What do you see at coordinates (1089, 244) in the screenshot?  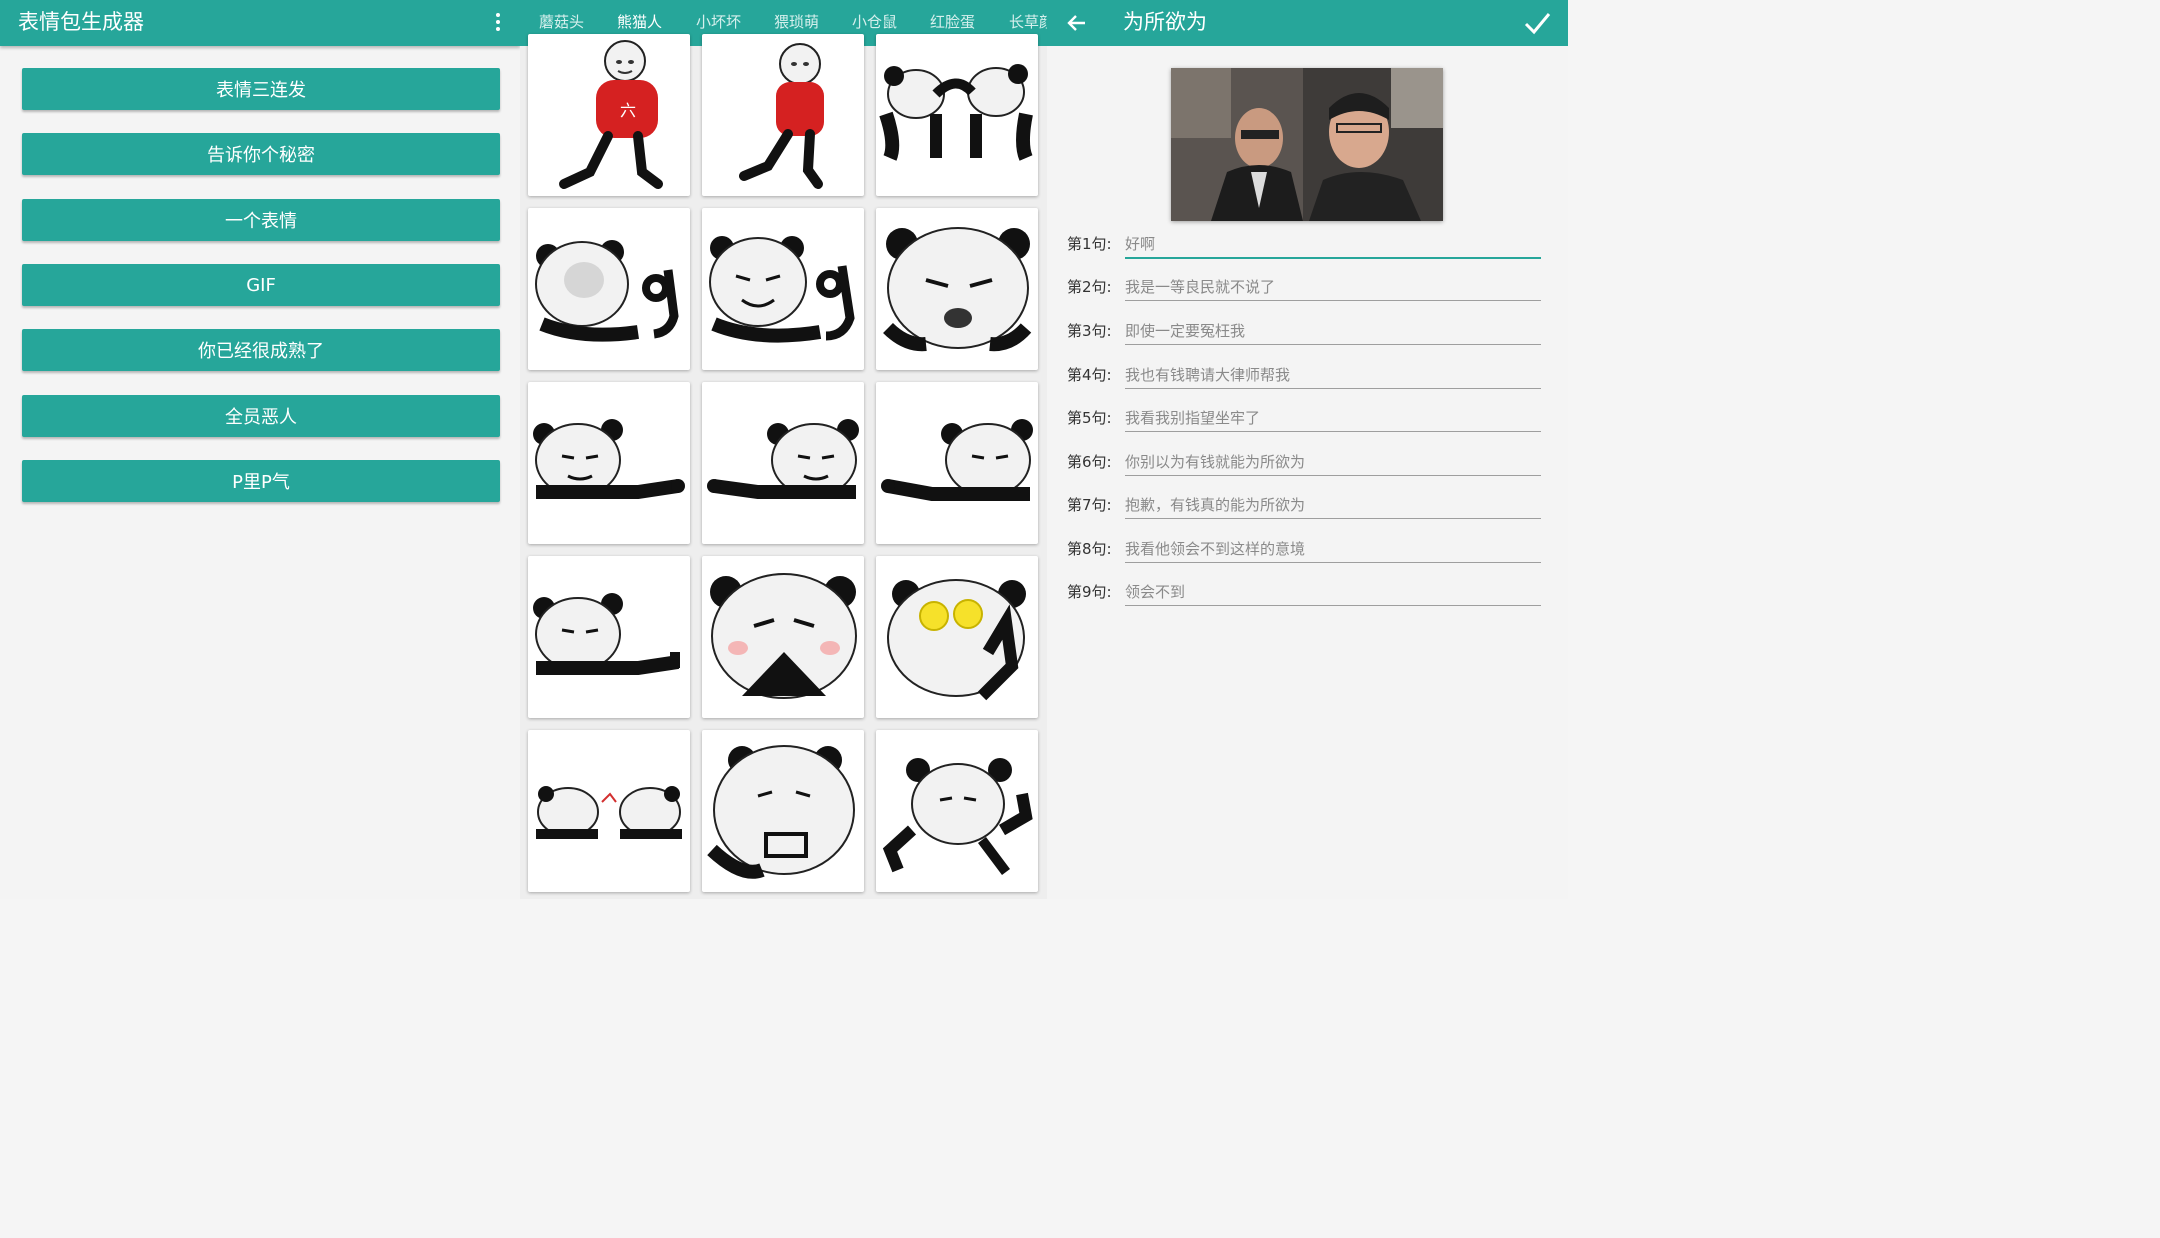 I see `sentence-label: 第1句:` at bounding box center [1089, 244].